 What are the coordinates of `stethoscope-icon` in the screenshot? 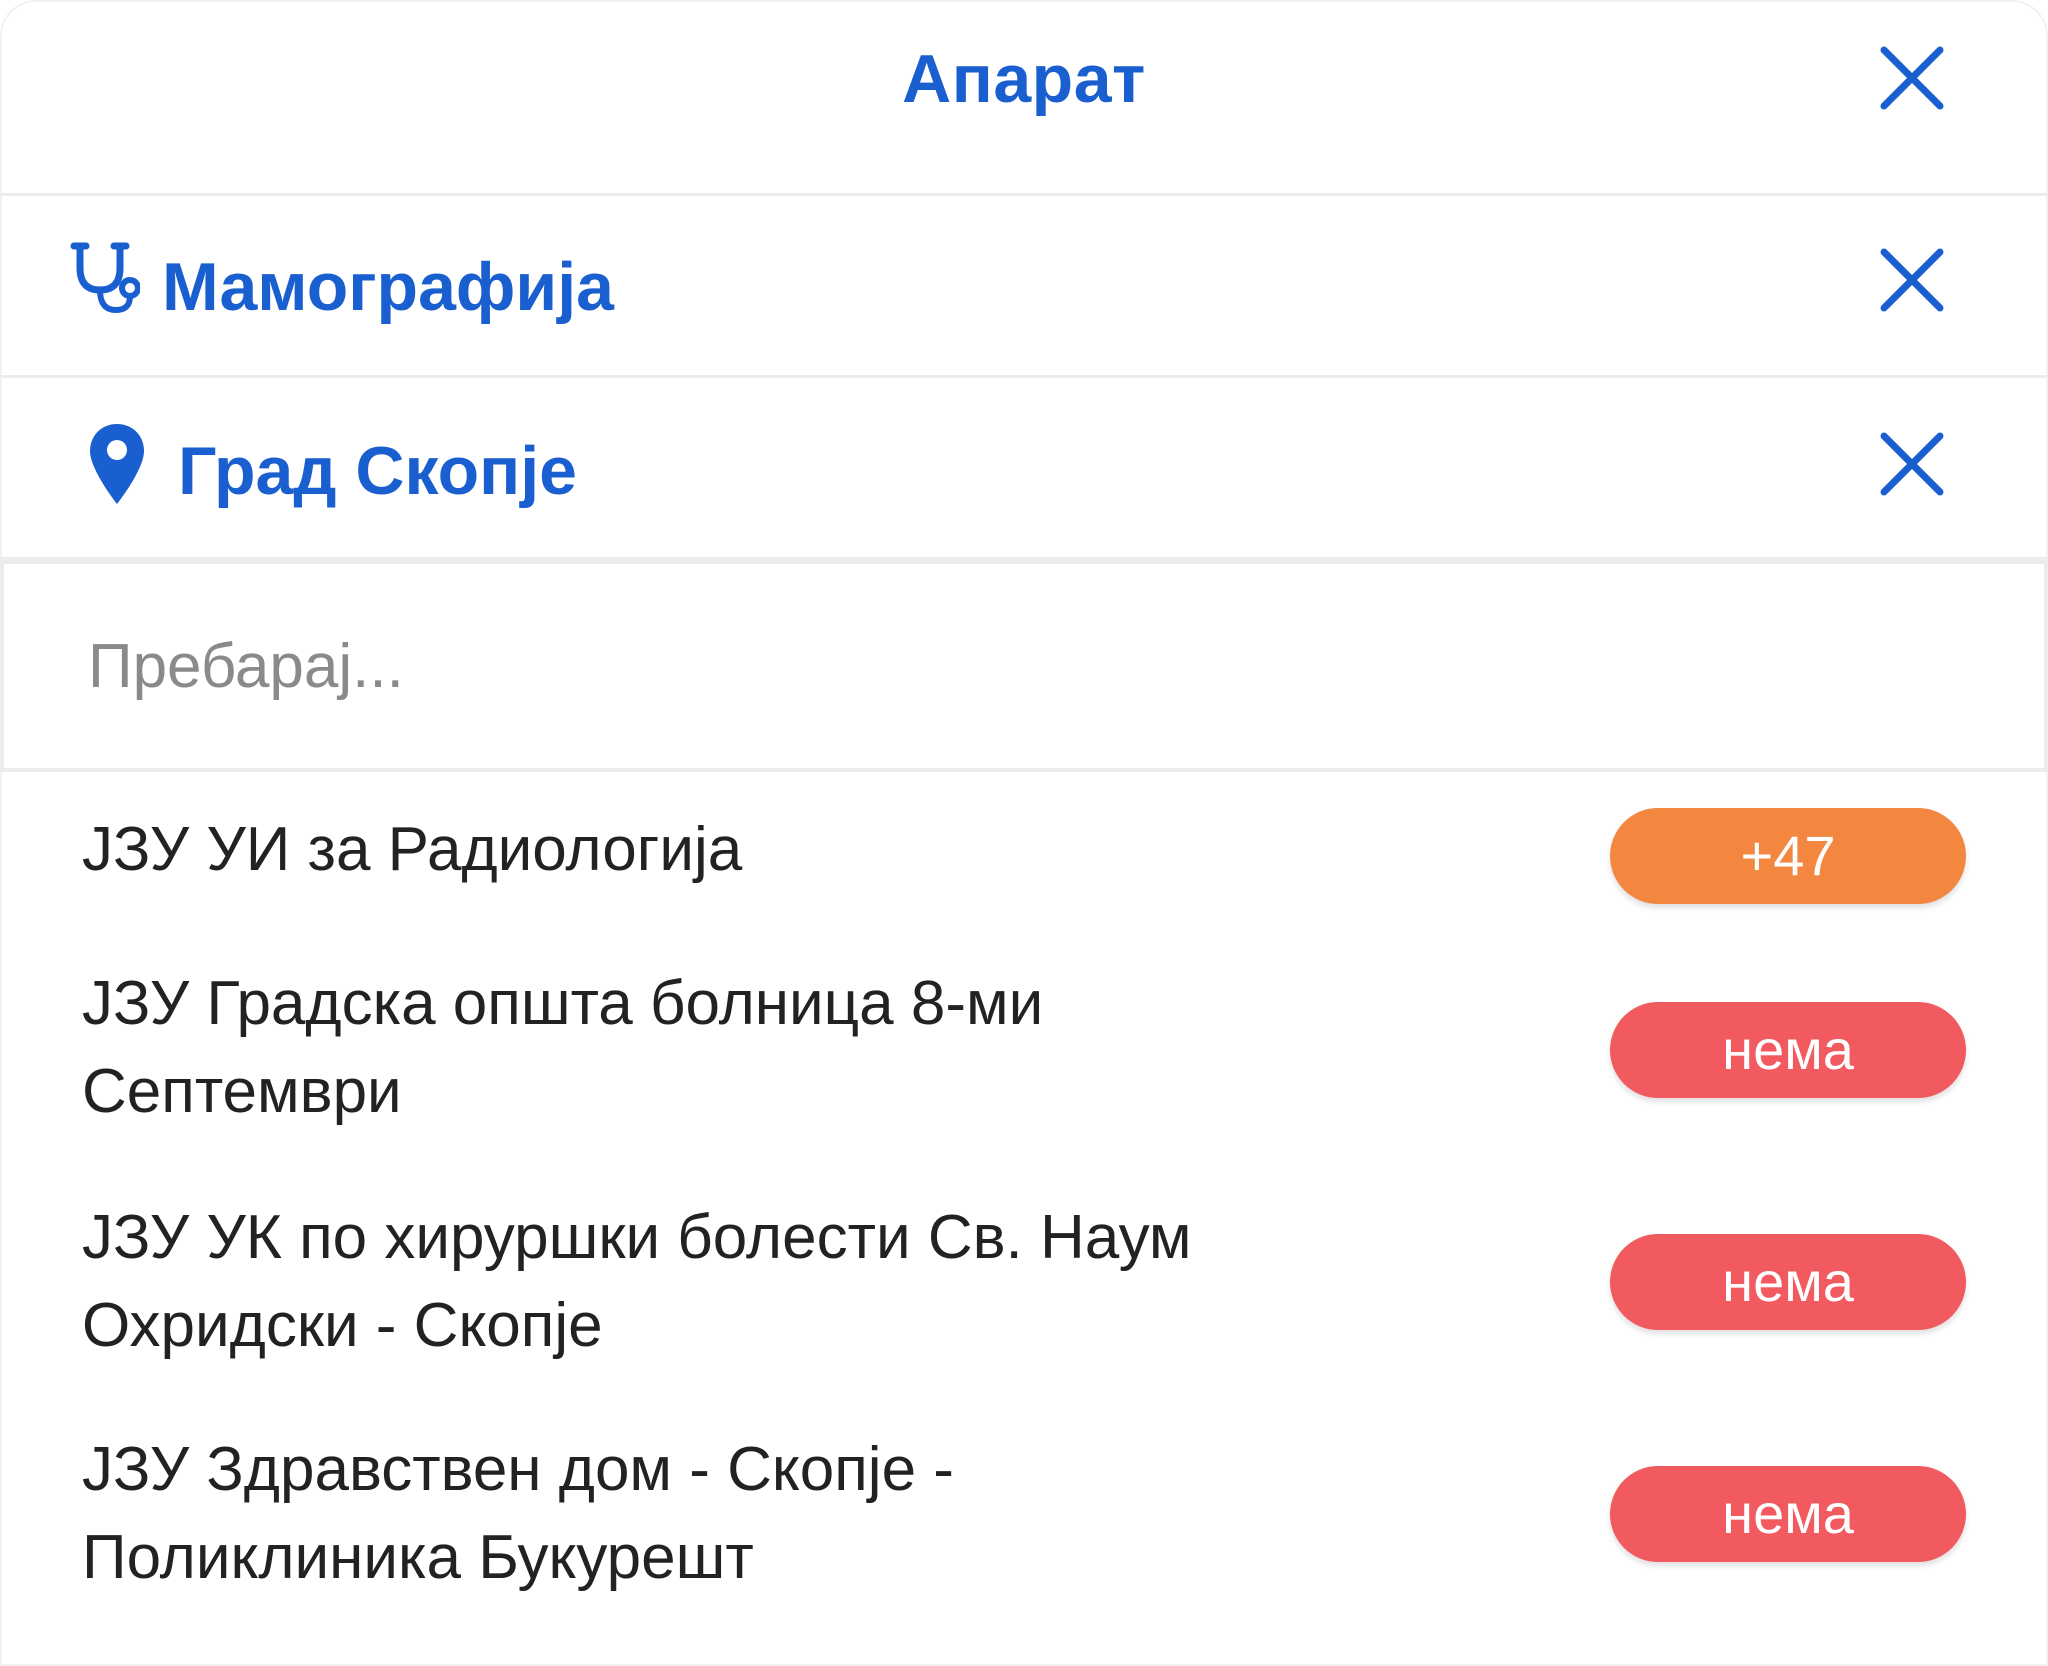 It's located at (105, 280).